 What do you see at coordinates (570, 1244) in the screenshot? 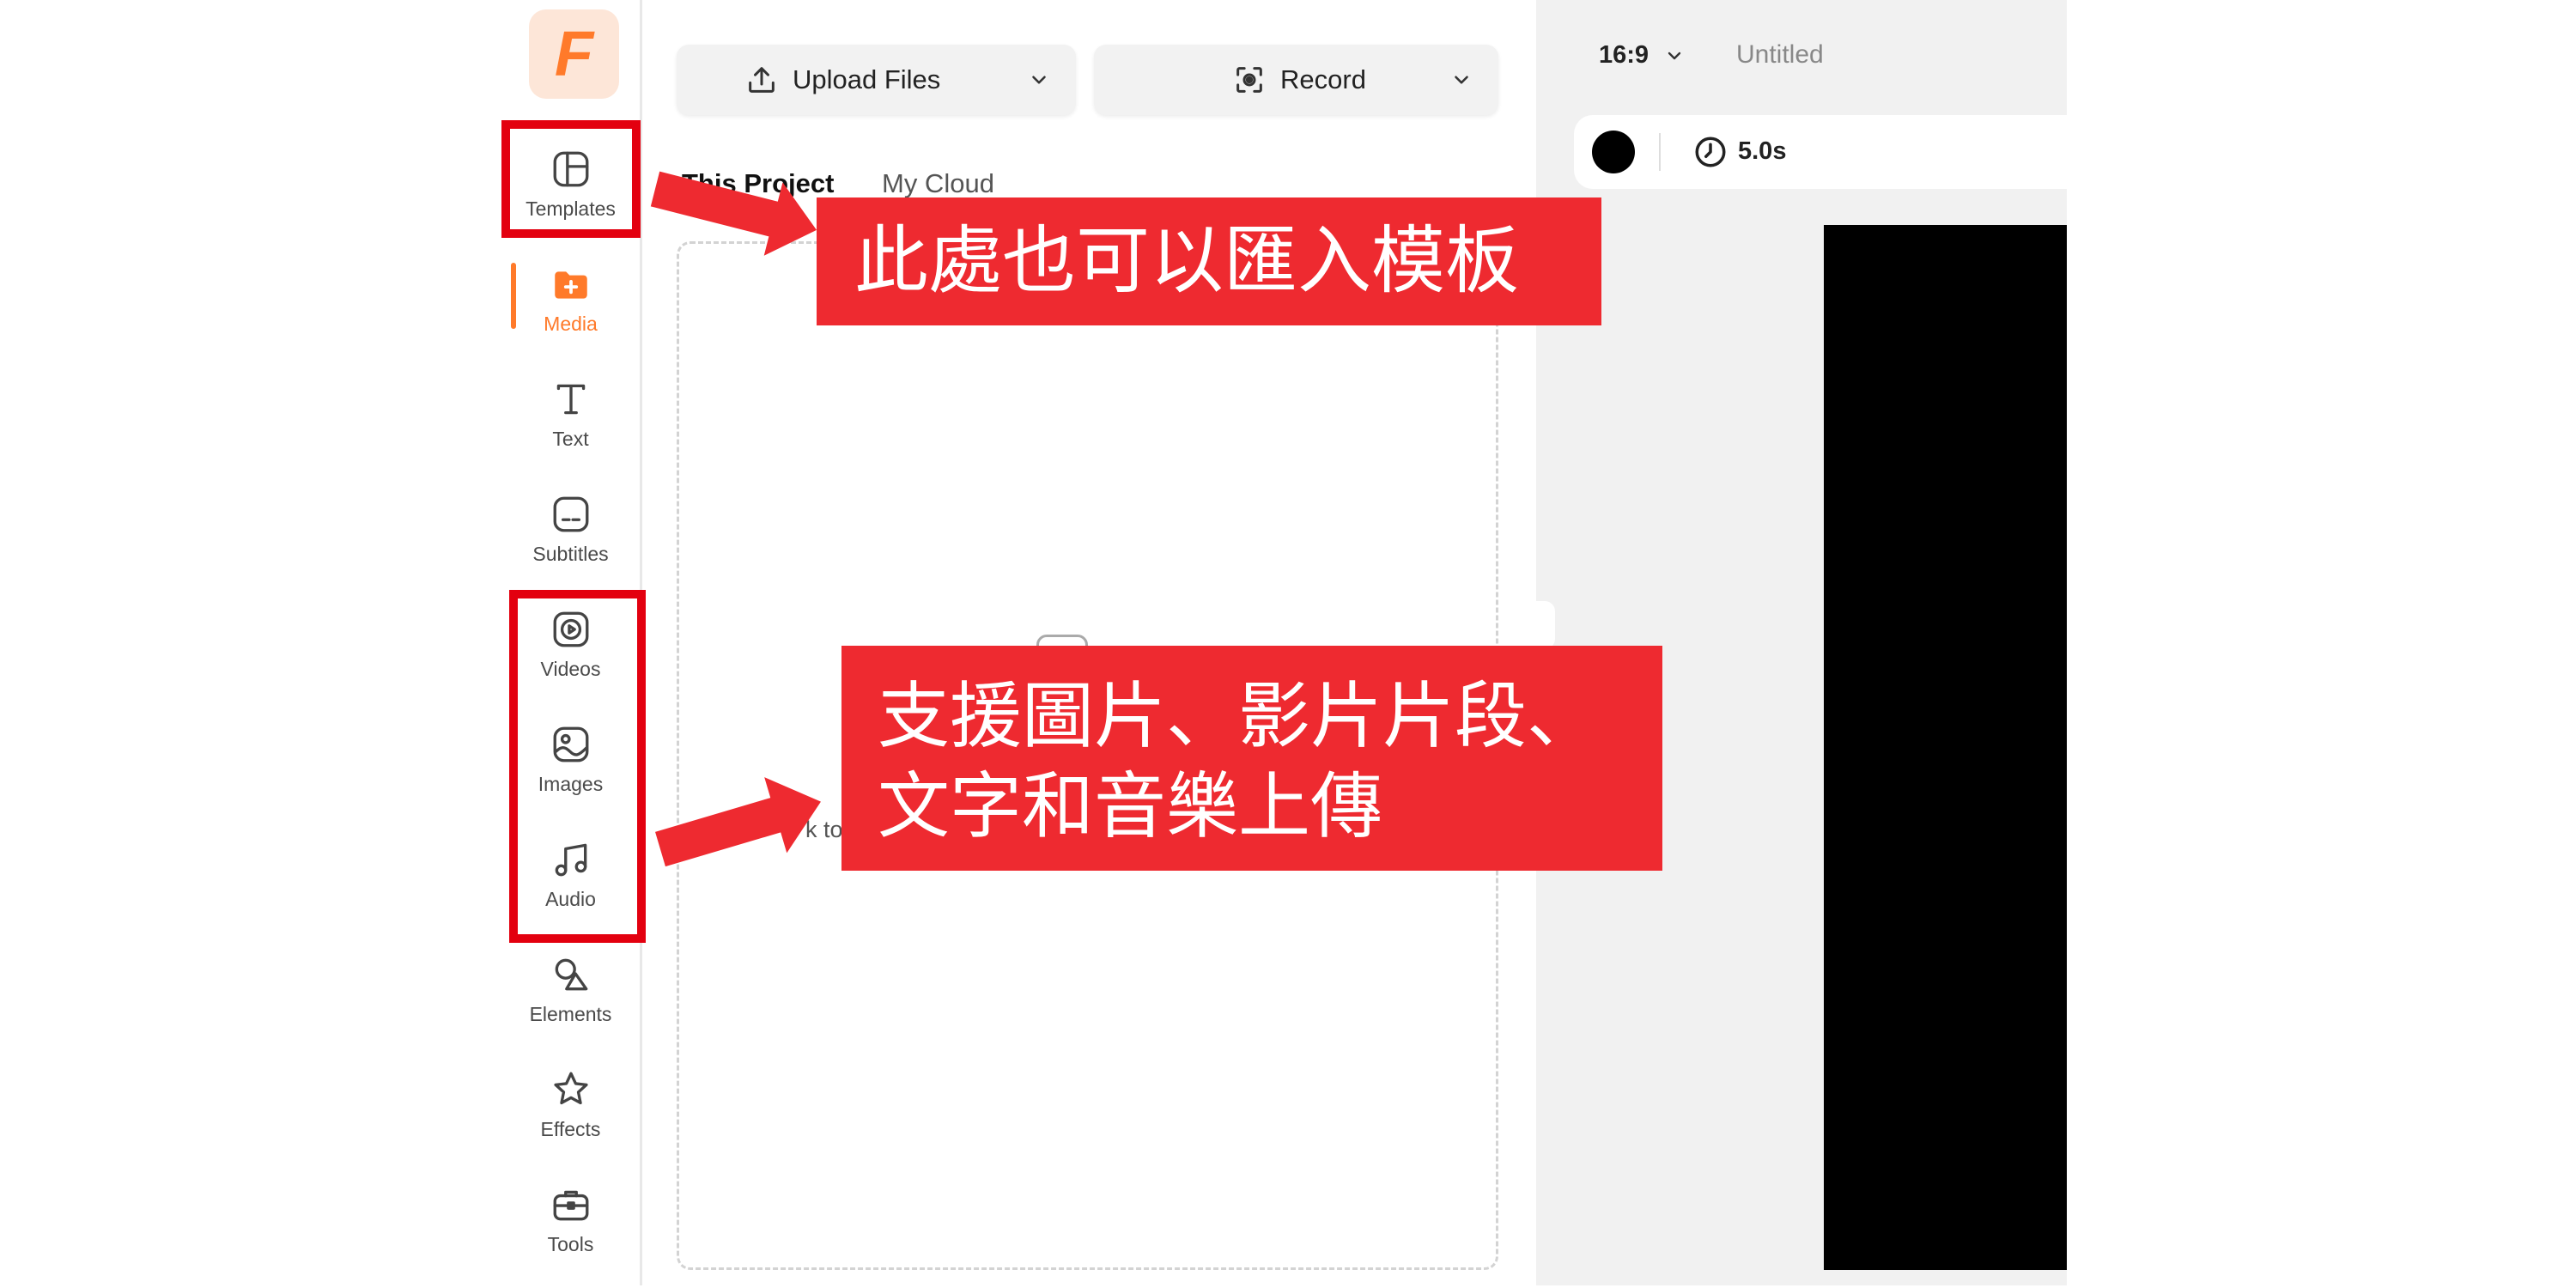
I see `sidebar-item-label: Tools` at bounding box center [570, 1244].